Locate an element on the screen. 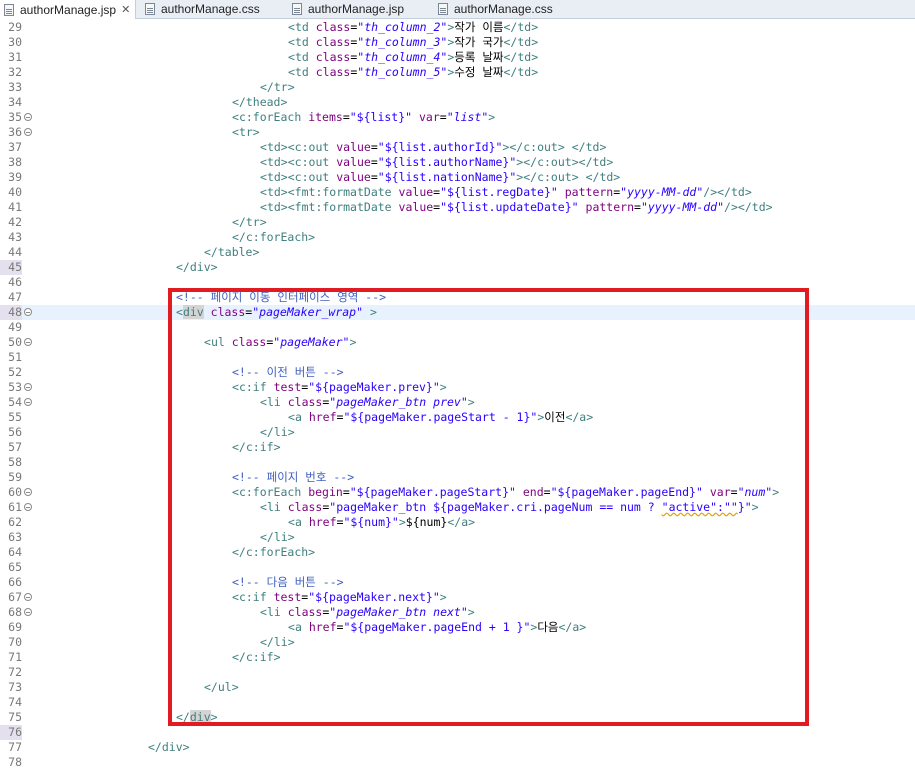  code-line: 47 <!-- 페이지 이동 인터페이스 영역 --> is located at coordinates (457, 297).